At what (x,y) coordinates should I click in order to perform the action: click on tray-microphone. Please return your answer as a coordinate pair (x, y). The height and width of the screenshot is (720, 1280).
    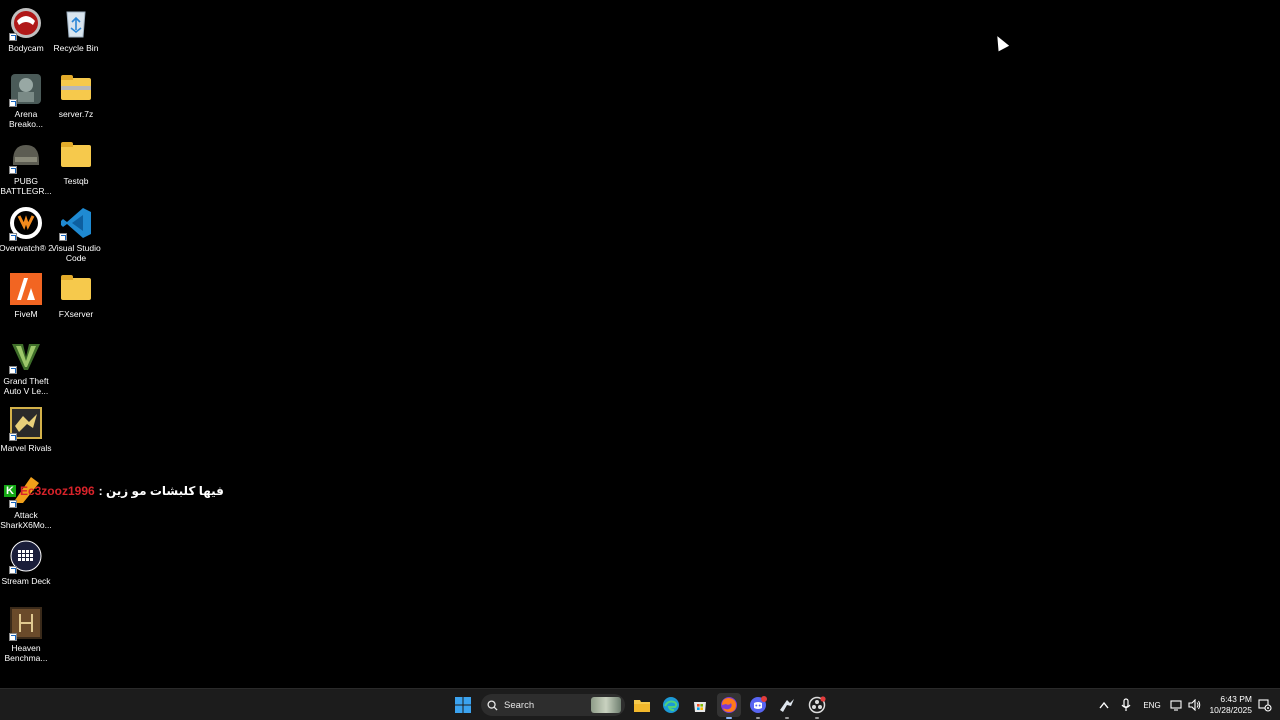
    Looking at the image, I should click on (1126, 705).